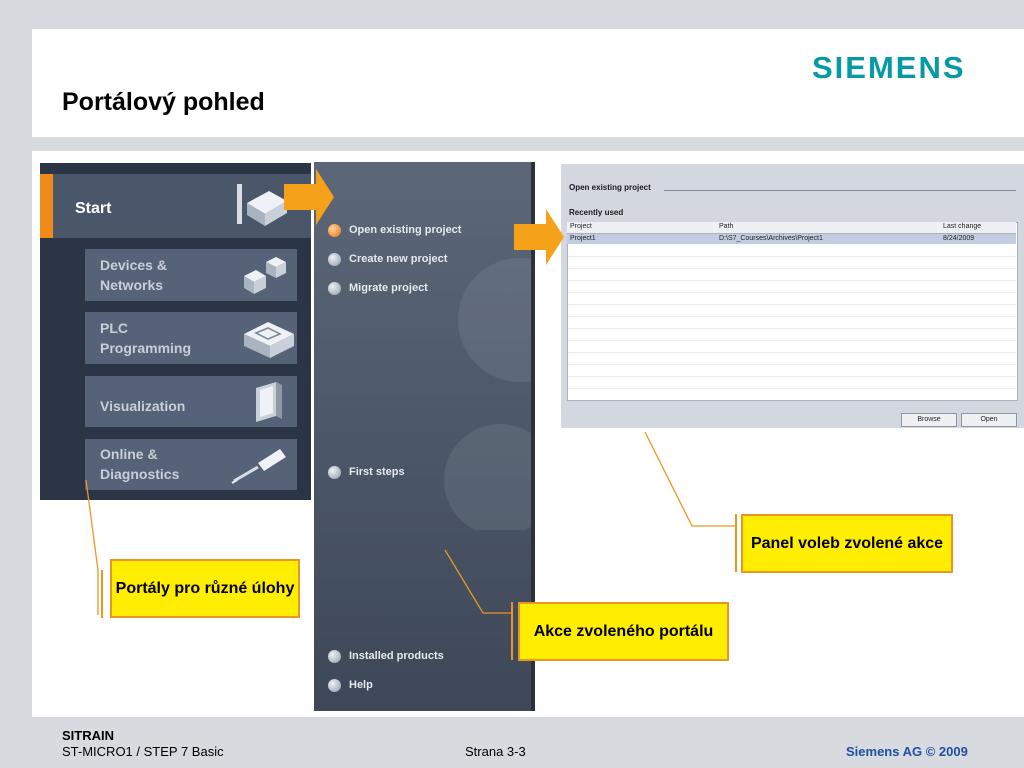 This screenshot has height=768, width=1024. What do you see at coordinates (962, 226) in the screenshot?
I see `column-header-last-change: Last change` at bounding box center [962, 226].